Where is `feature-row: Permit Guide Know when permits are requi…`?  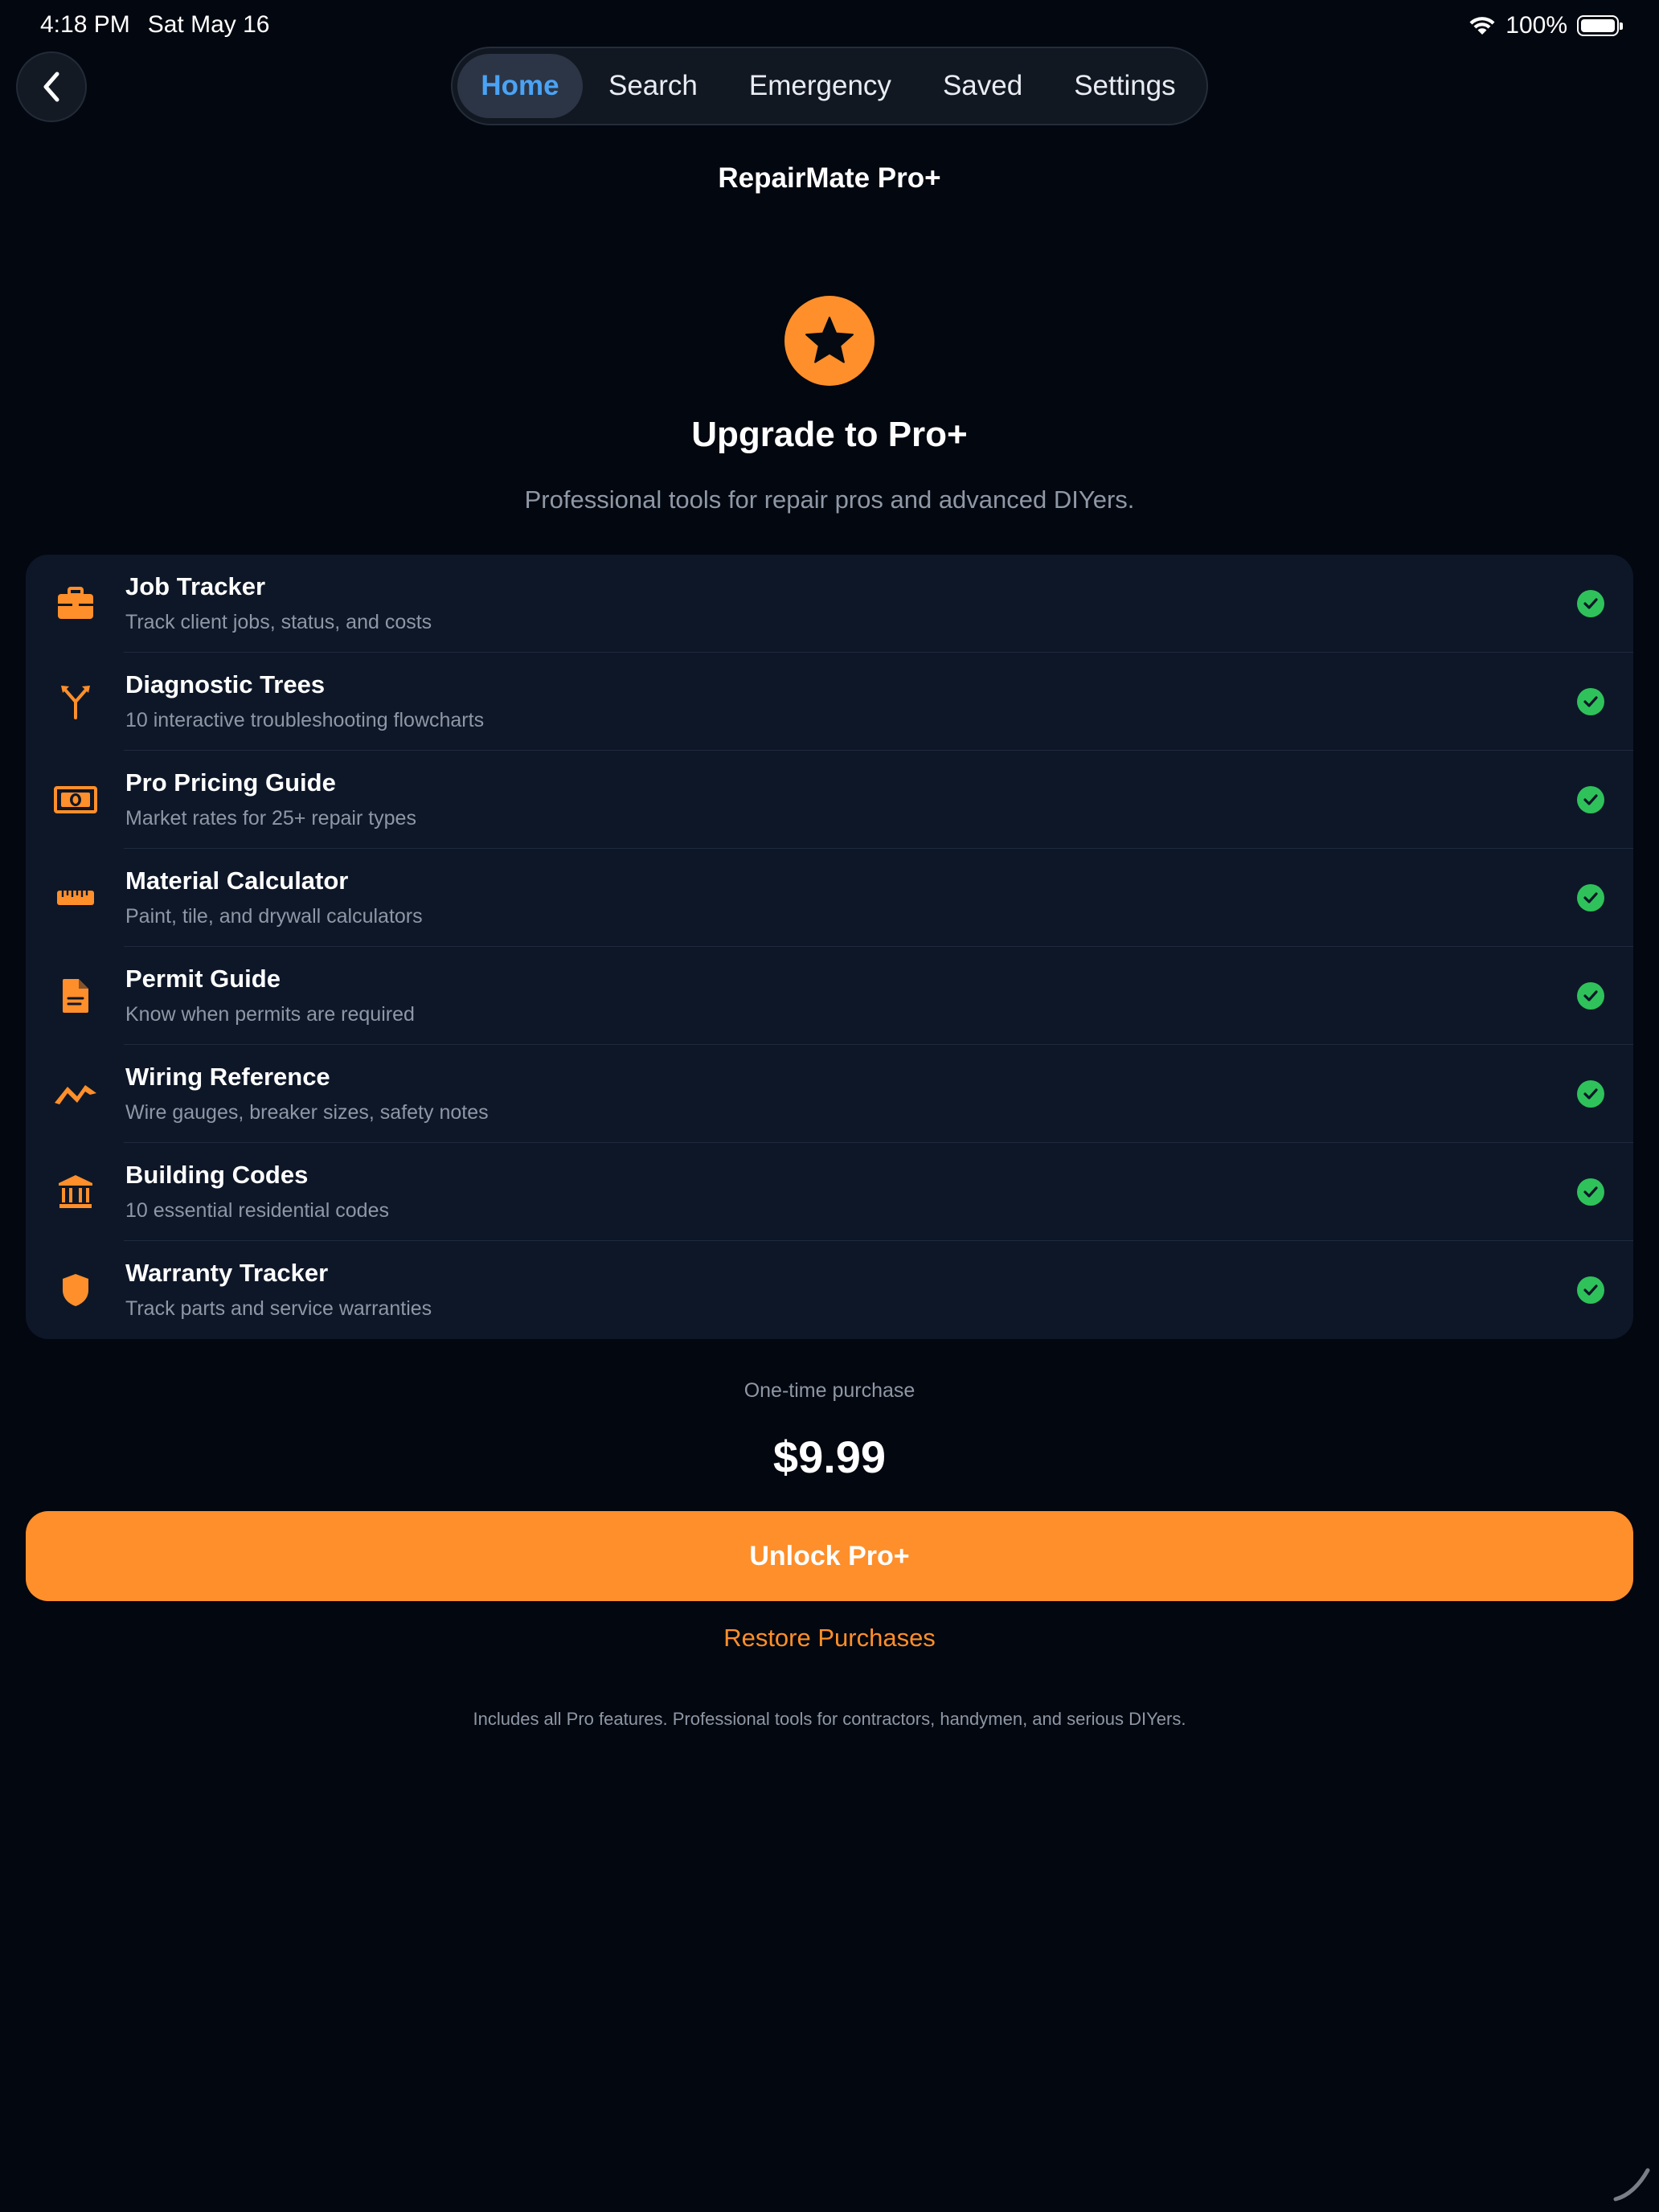
feature-row: Permit Guide Know when permits are requi… is located at coordinates (829, 996).